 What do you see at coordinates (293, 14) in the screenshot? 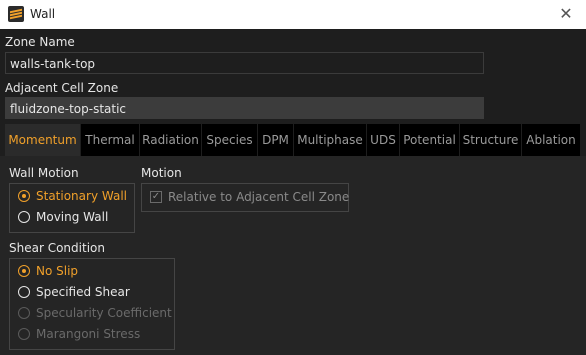
I see `title-bar: Wall ✕` at bounding box center [293, 14].